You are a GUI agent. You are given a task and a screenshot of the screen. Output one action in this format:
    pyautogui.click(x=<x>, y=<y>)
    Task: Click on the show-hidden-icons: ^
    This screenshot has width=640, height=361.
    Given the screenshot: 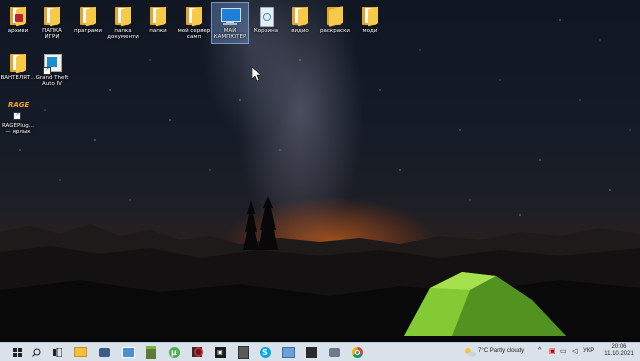 What is the action you would take?
    pyautogui.click(x=539, y=350)
    